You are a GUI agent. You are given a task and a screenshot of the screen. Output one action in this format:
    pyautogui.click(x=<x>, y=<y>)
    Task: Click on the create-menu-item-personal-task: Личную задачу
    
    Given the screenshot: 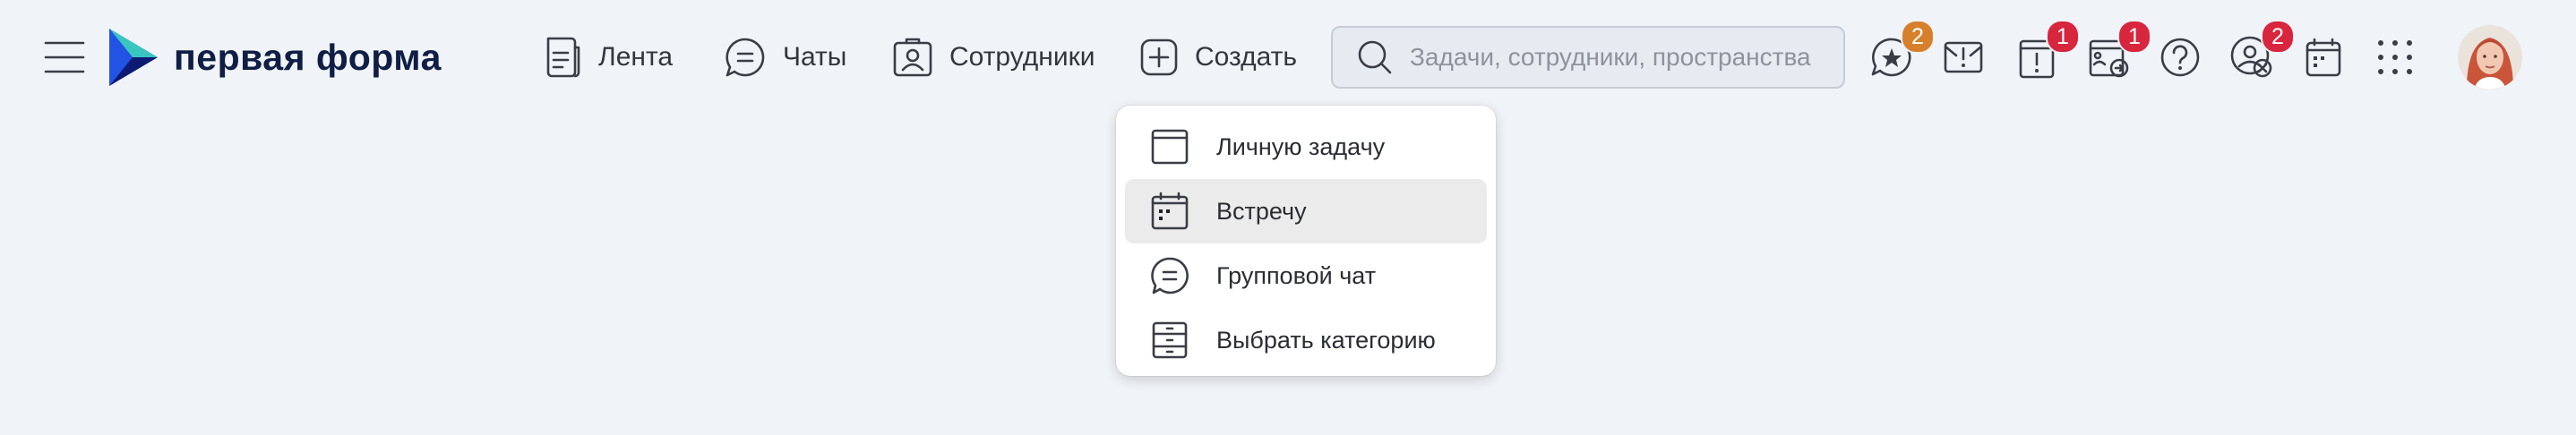 What is the action you would take?
    pyautogui.click(x=1306, y=147)
    